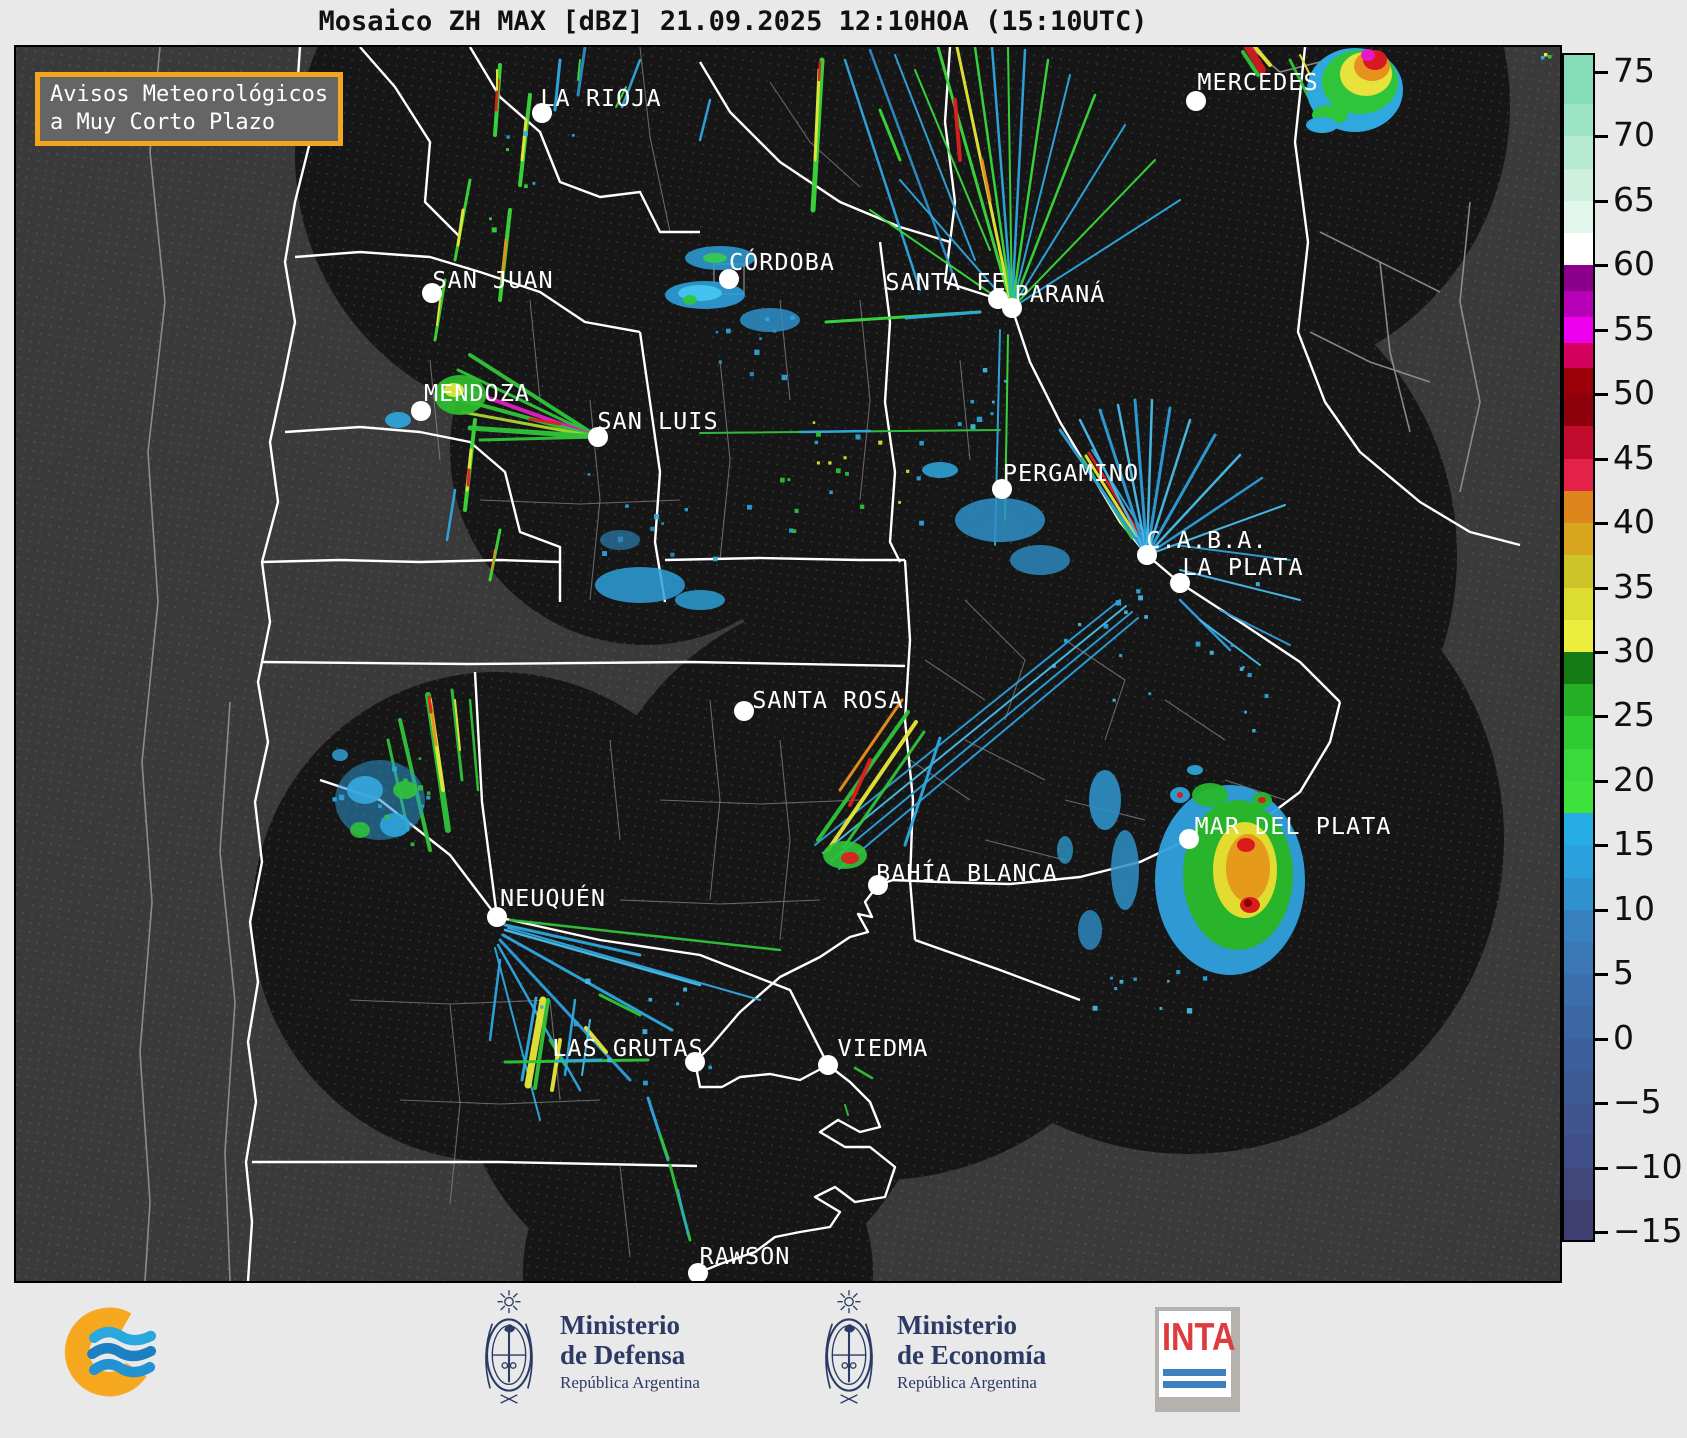 This screenshot has width=1687, height=1438. Describe the element at coordinates (620, 1325) in the screenshot. I see `defensa-line1: Ministerio` at that location.